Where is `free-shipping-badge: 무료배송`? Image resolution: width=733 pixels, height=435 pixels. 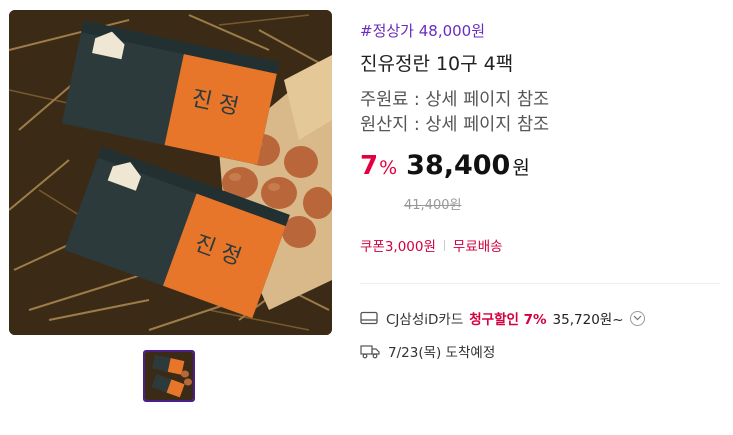
free-shipping-badge: 무료배송 is located at coordinates (477, 247).